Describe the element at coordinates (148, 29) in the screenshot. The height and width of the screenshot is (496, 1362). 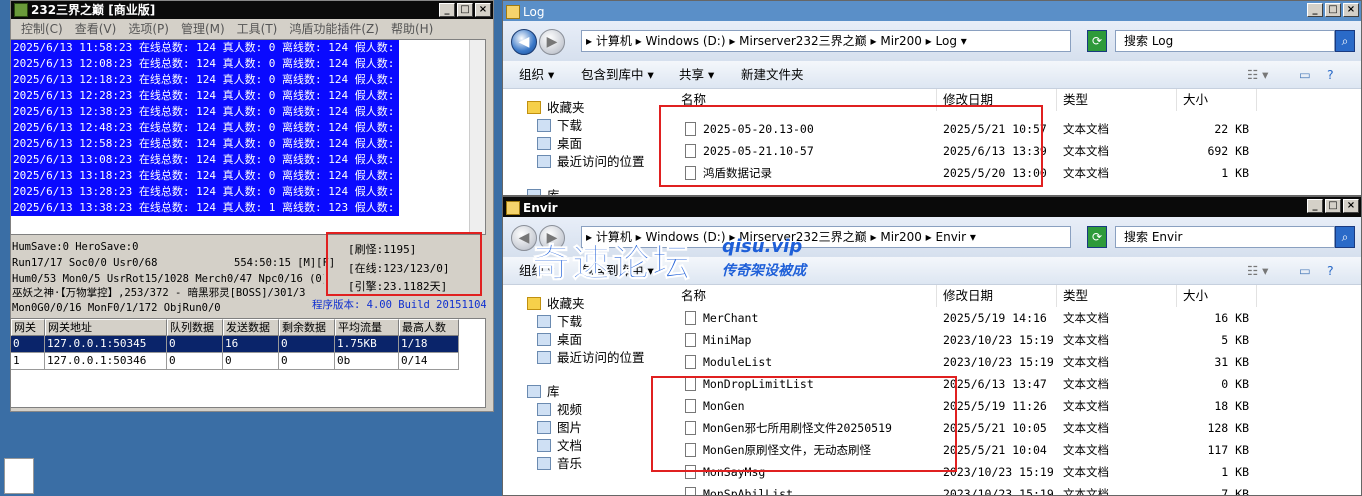
I see `menu-options: 选项(P)` at that location.